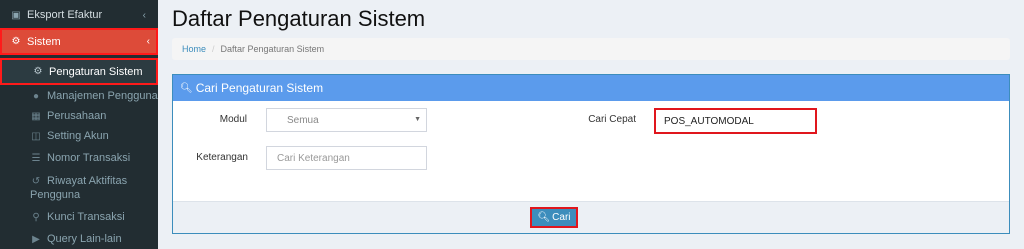 This screenshot has width=1024, height=249. Describe the element at coordinates (194, 49) in the screenshot. I see `breadcrumb-home-link: Home` at that location.